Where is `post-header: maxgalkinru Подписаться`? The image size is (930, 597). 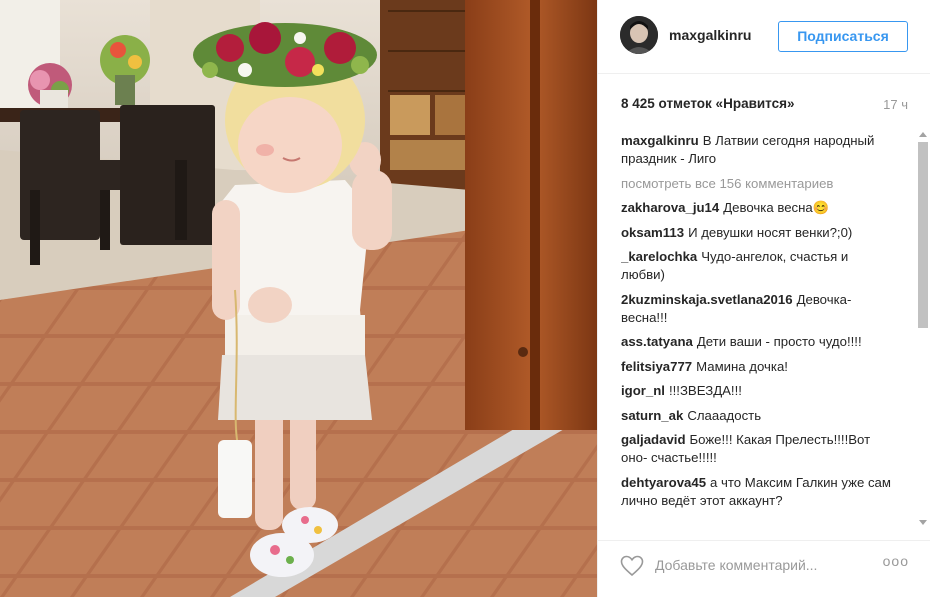
post-header: maxgalkinru Подписаться is located at coordinates (764, 37).